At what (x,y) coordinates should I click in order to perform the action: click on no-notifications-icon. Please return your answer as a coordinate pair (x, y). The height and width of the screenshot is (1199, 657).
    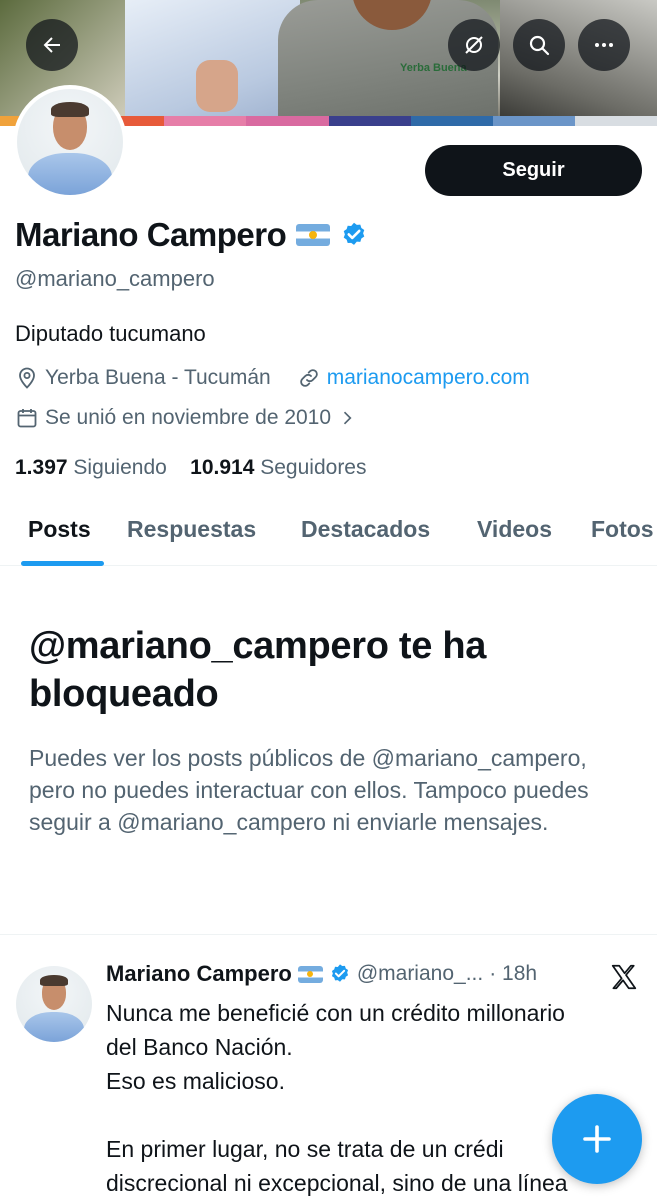
    Looking at the image, I should click on (474, 45).